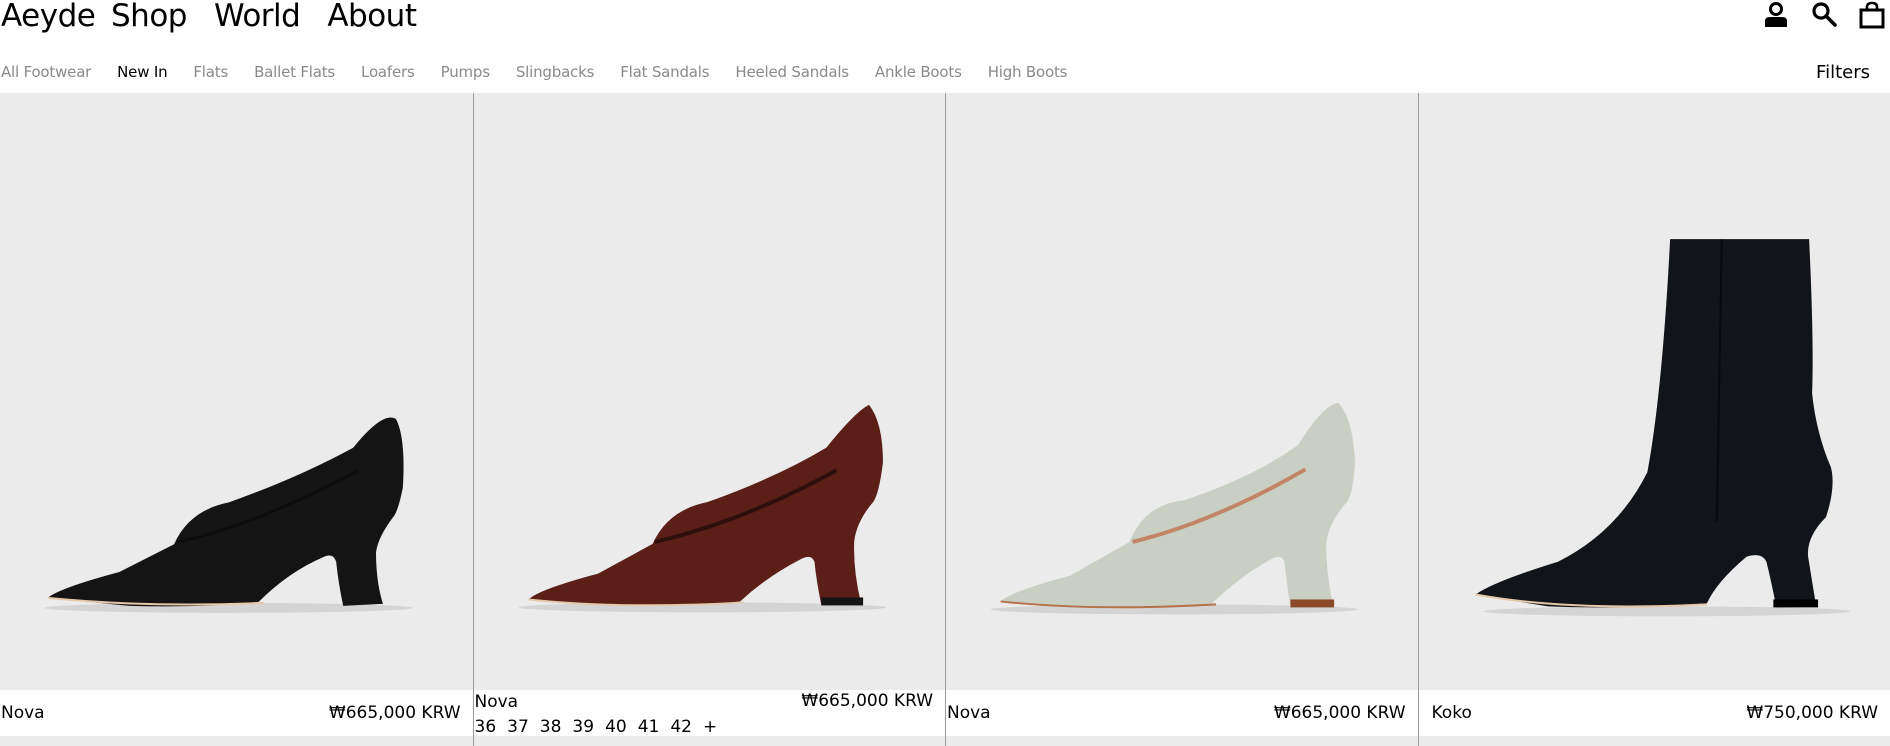 This screenshot has width=1890, height=746. I want to click on size-option: 41, so click(649, 727).